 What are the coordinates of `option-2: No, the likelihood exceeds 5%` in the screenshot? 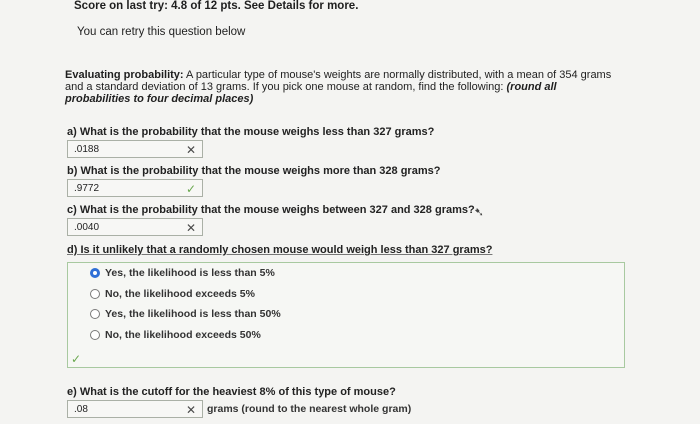 It's located at (172, 294).